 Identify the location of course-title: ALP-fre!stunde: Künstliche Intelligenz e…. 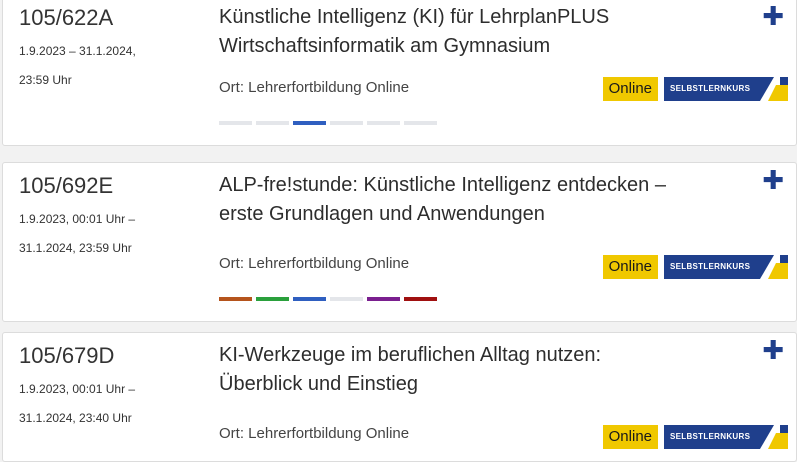
(489, 200).